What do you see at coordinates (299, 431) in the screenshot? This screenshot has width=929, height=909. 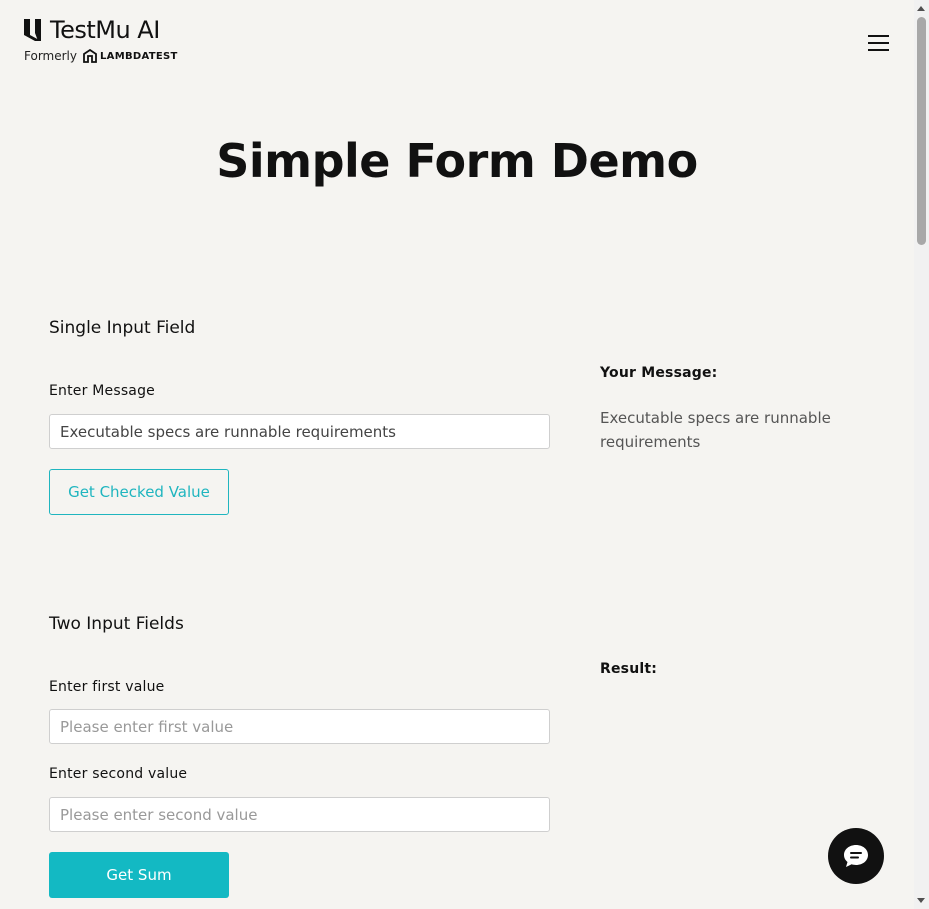 I see `message-input` at bounding box center [299, 431].